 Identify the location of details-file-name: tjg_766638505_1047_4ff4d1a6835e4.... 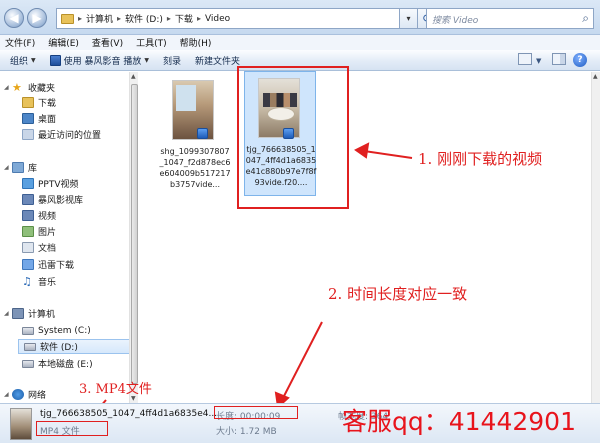
(129, 414).